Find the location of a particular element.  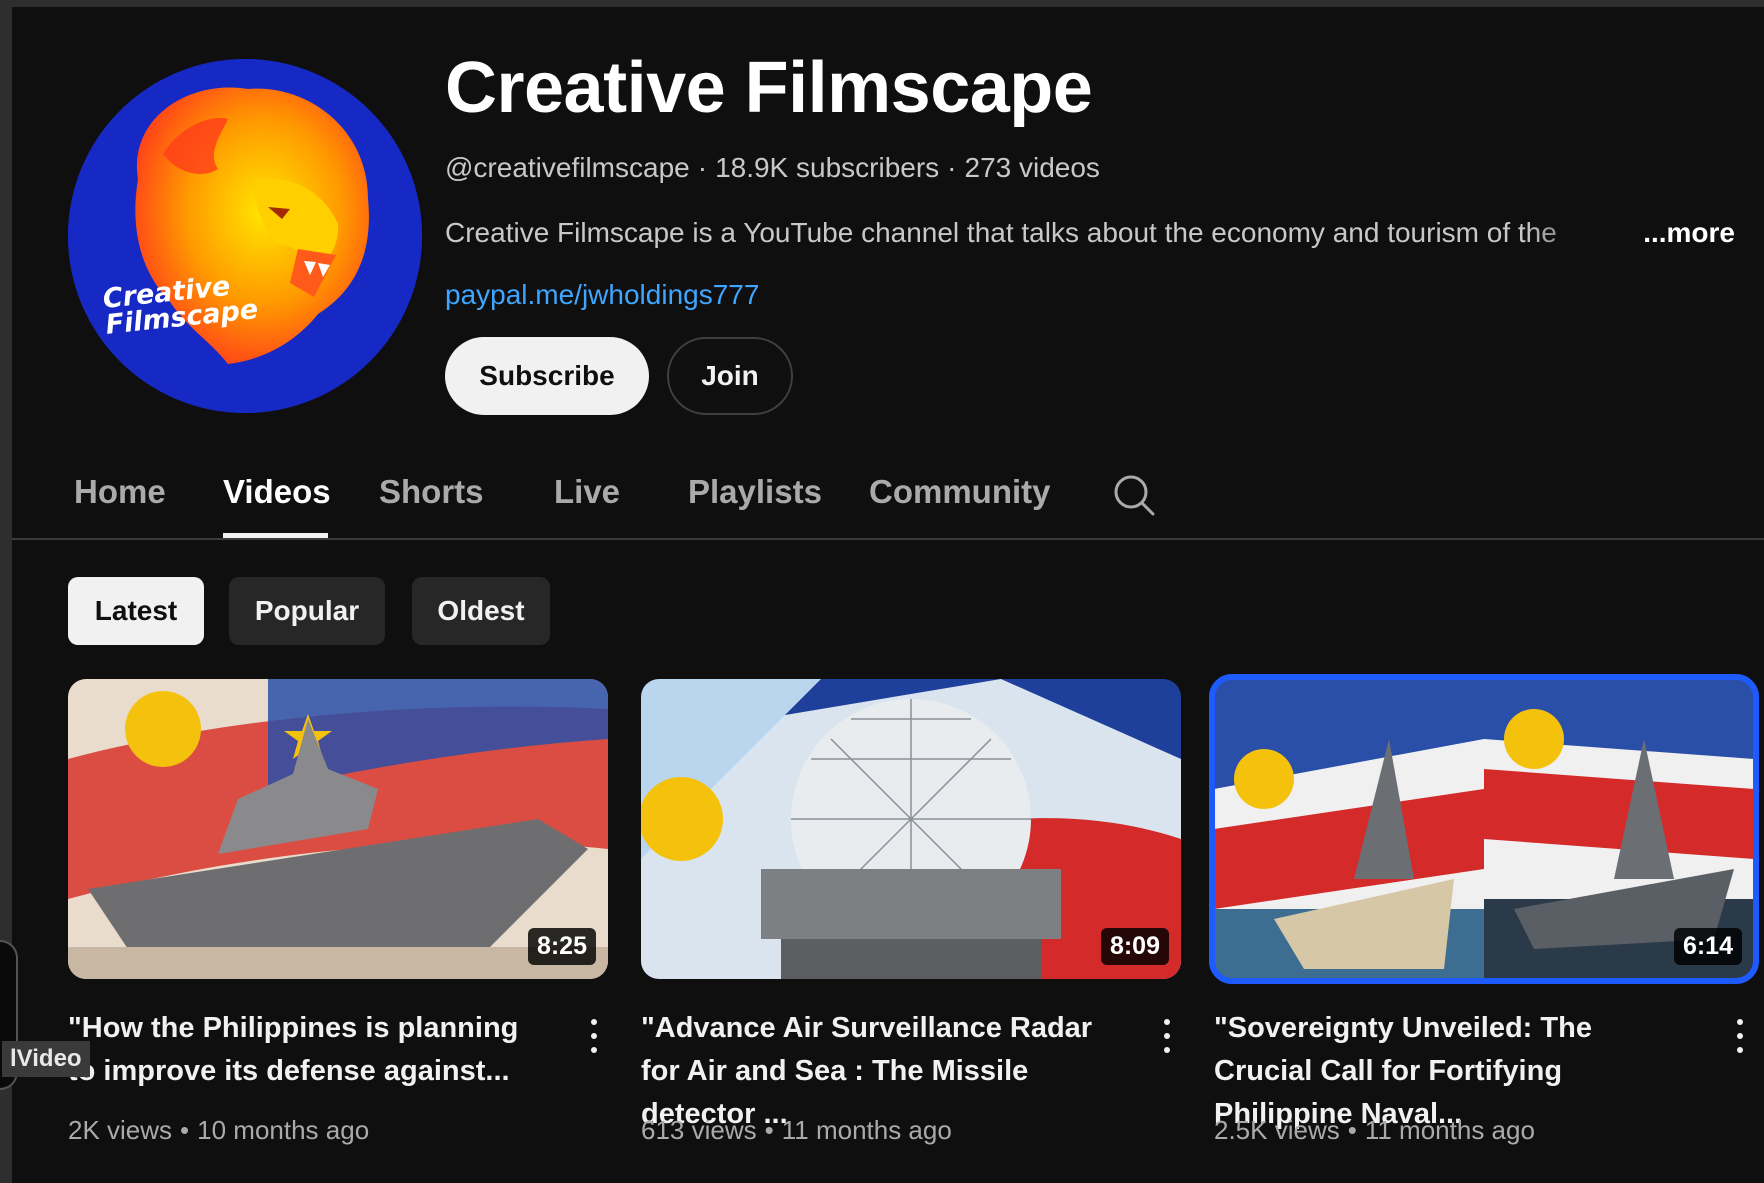

lion-logo-icon is located at coordinates (245, 236).